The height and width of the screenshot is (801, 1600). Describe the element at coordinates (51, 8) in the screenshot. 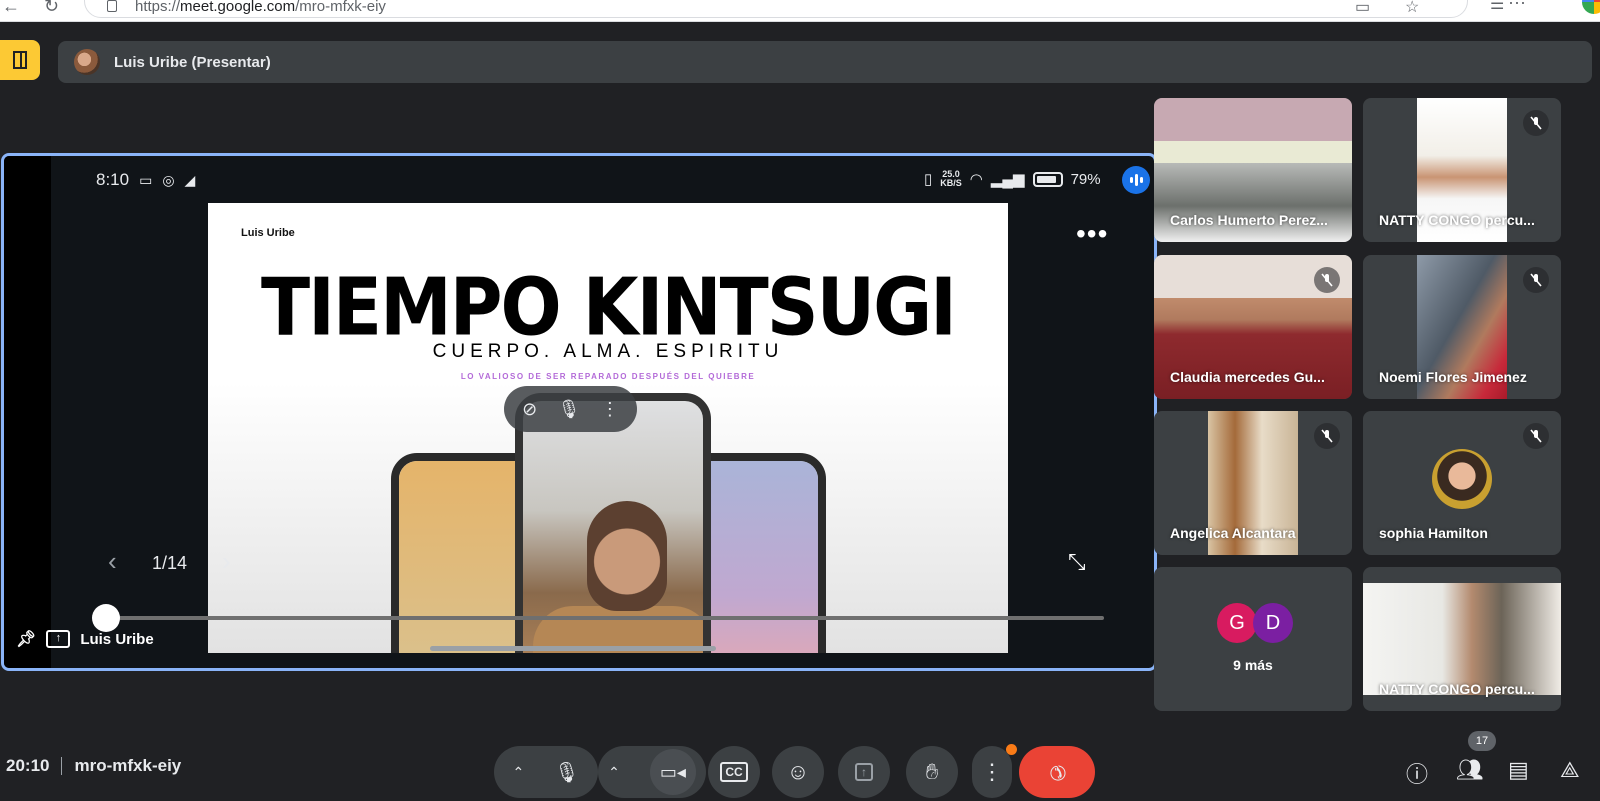

I see `reload-icon: ↻` at that location.